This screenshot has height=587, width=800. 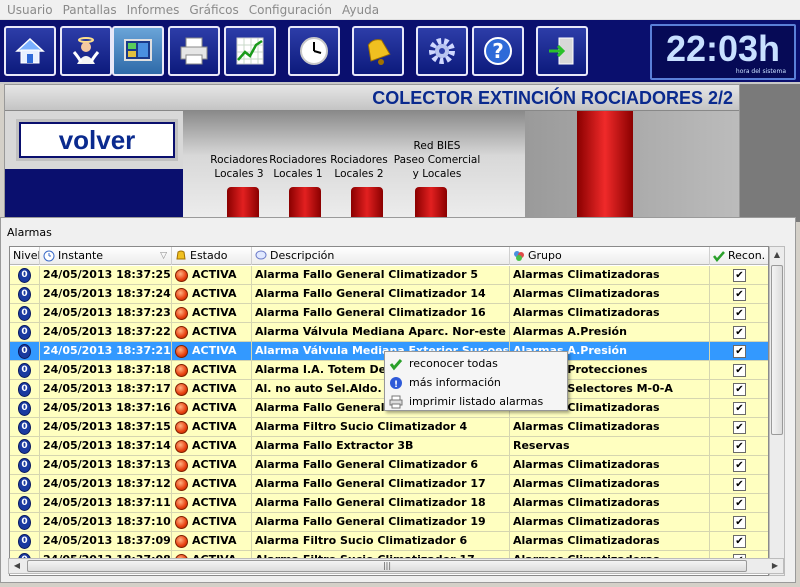 What do you see at coordinates (138, 51) in the screenshot?
I see `screens-button` at bounding box center [138, 51].